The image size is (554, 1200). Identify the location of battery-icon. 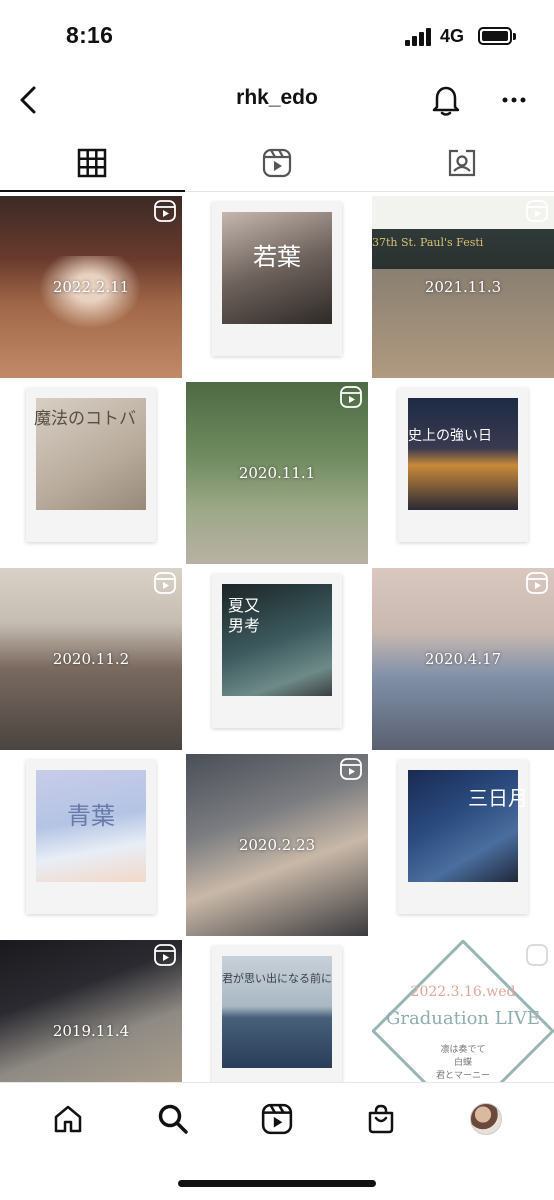
(497, 36).